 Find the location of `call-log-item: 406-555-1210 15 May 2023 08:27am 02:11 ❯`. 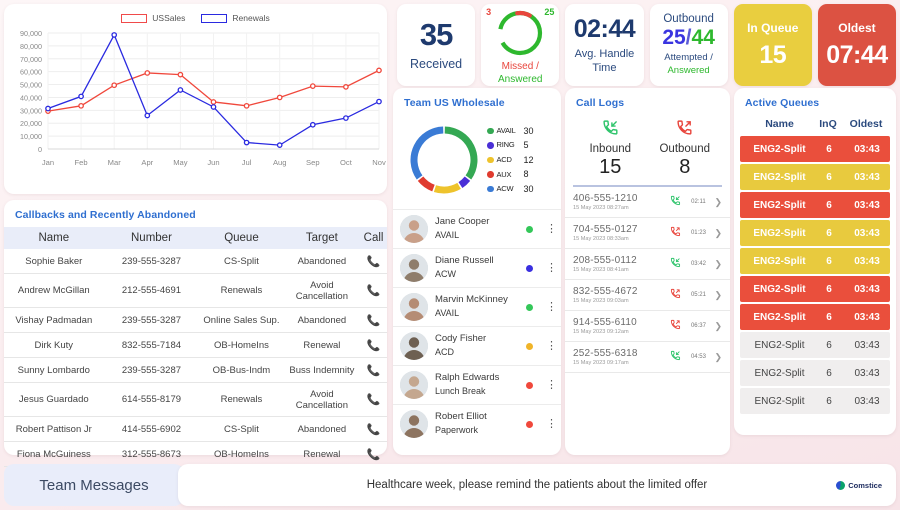

call-log-item: 406-555-1210 15 May 2023 08:27am 02:11 ❯ is located at coordinates (647, 202).